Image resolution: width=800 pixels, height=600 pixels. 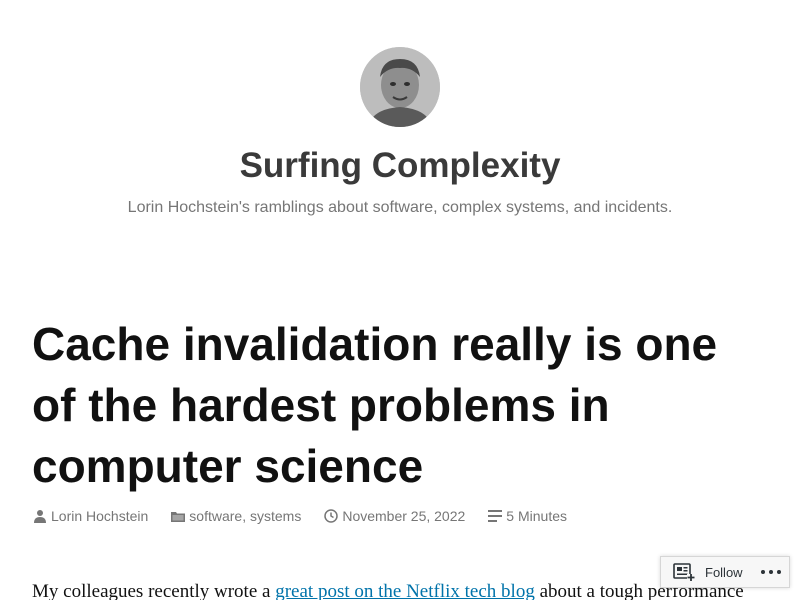 I want to click on avatar-photo-icon, so click(x=400, y=87).